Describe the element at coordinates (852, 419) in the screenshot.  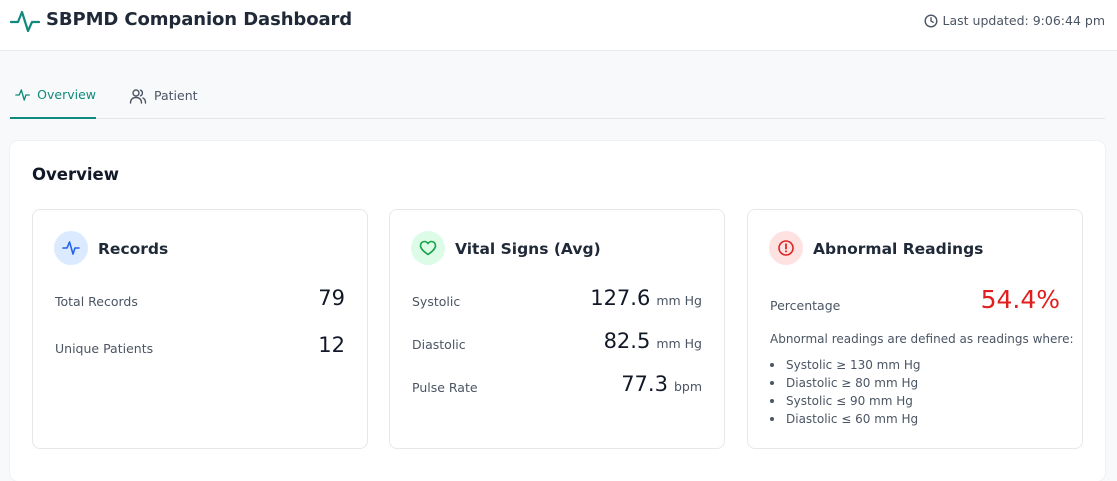
I see `criterion-text: Diastolic ≤ 60 mm Hg` at that location.